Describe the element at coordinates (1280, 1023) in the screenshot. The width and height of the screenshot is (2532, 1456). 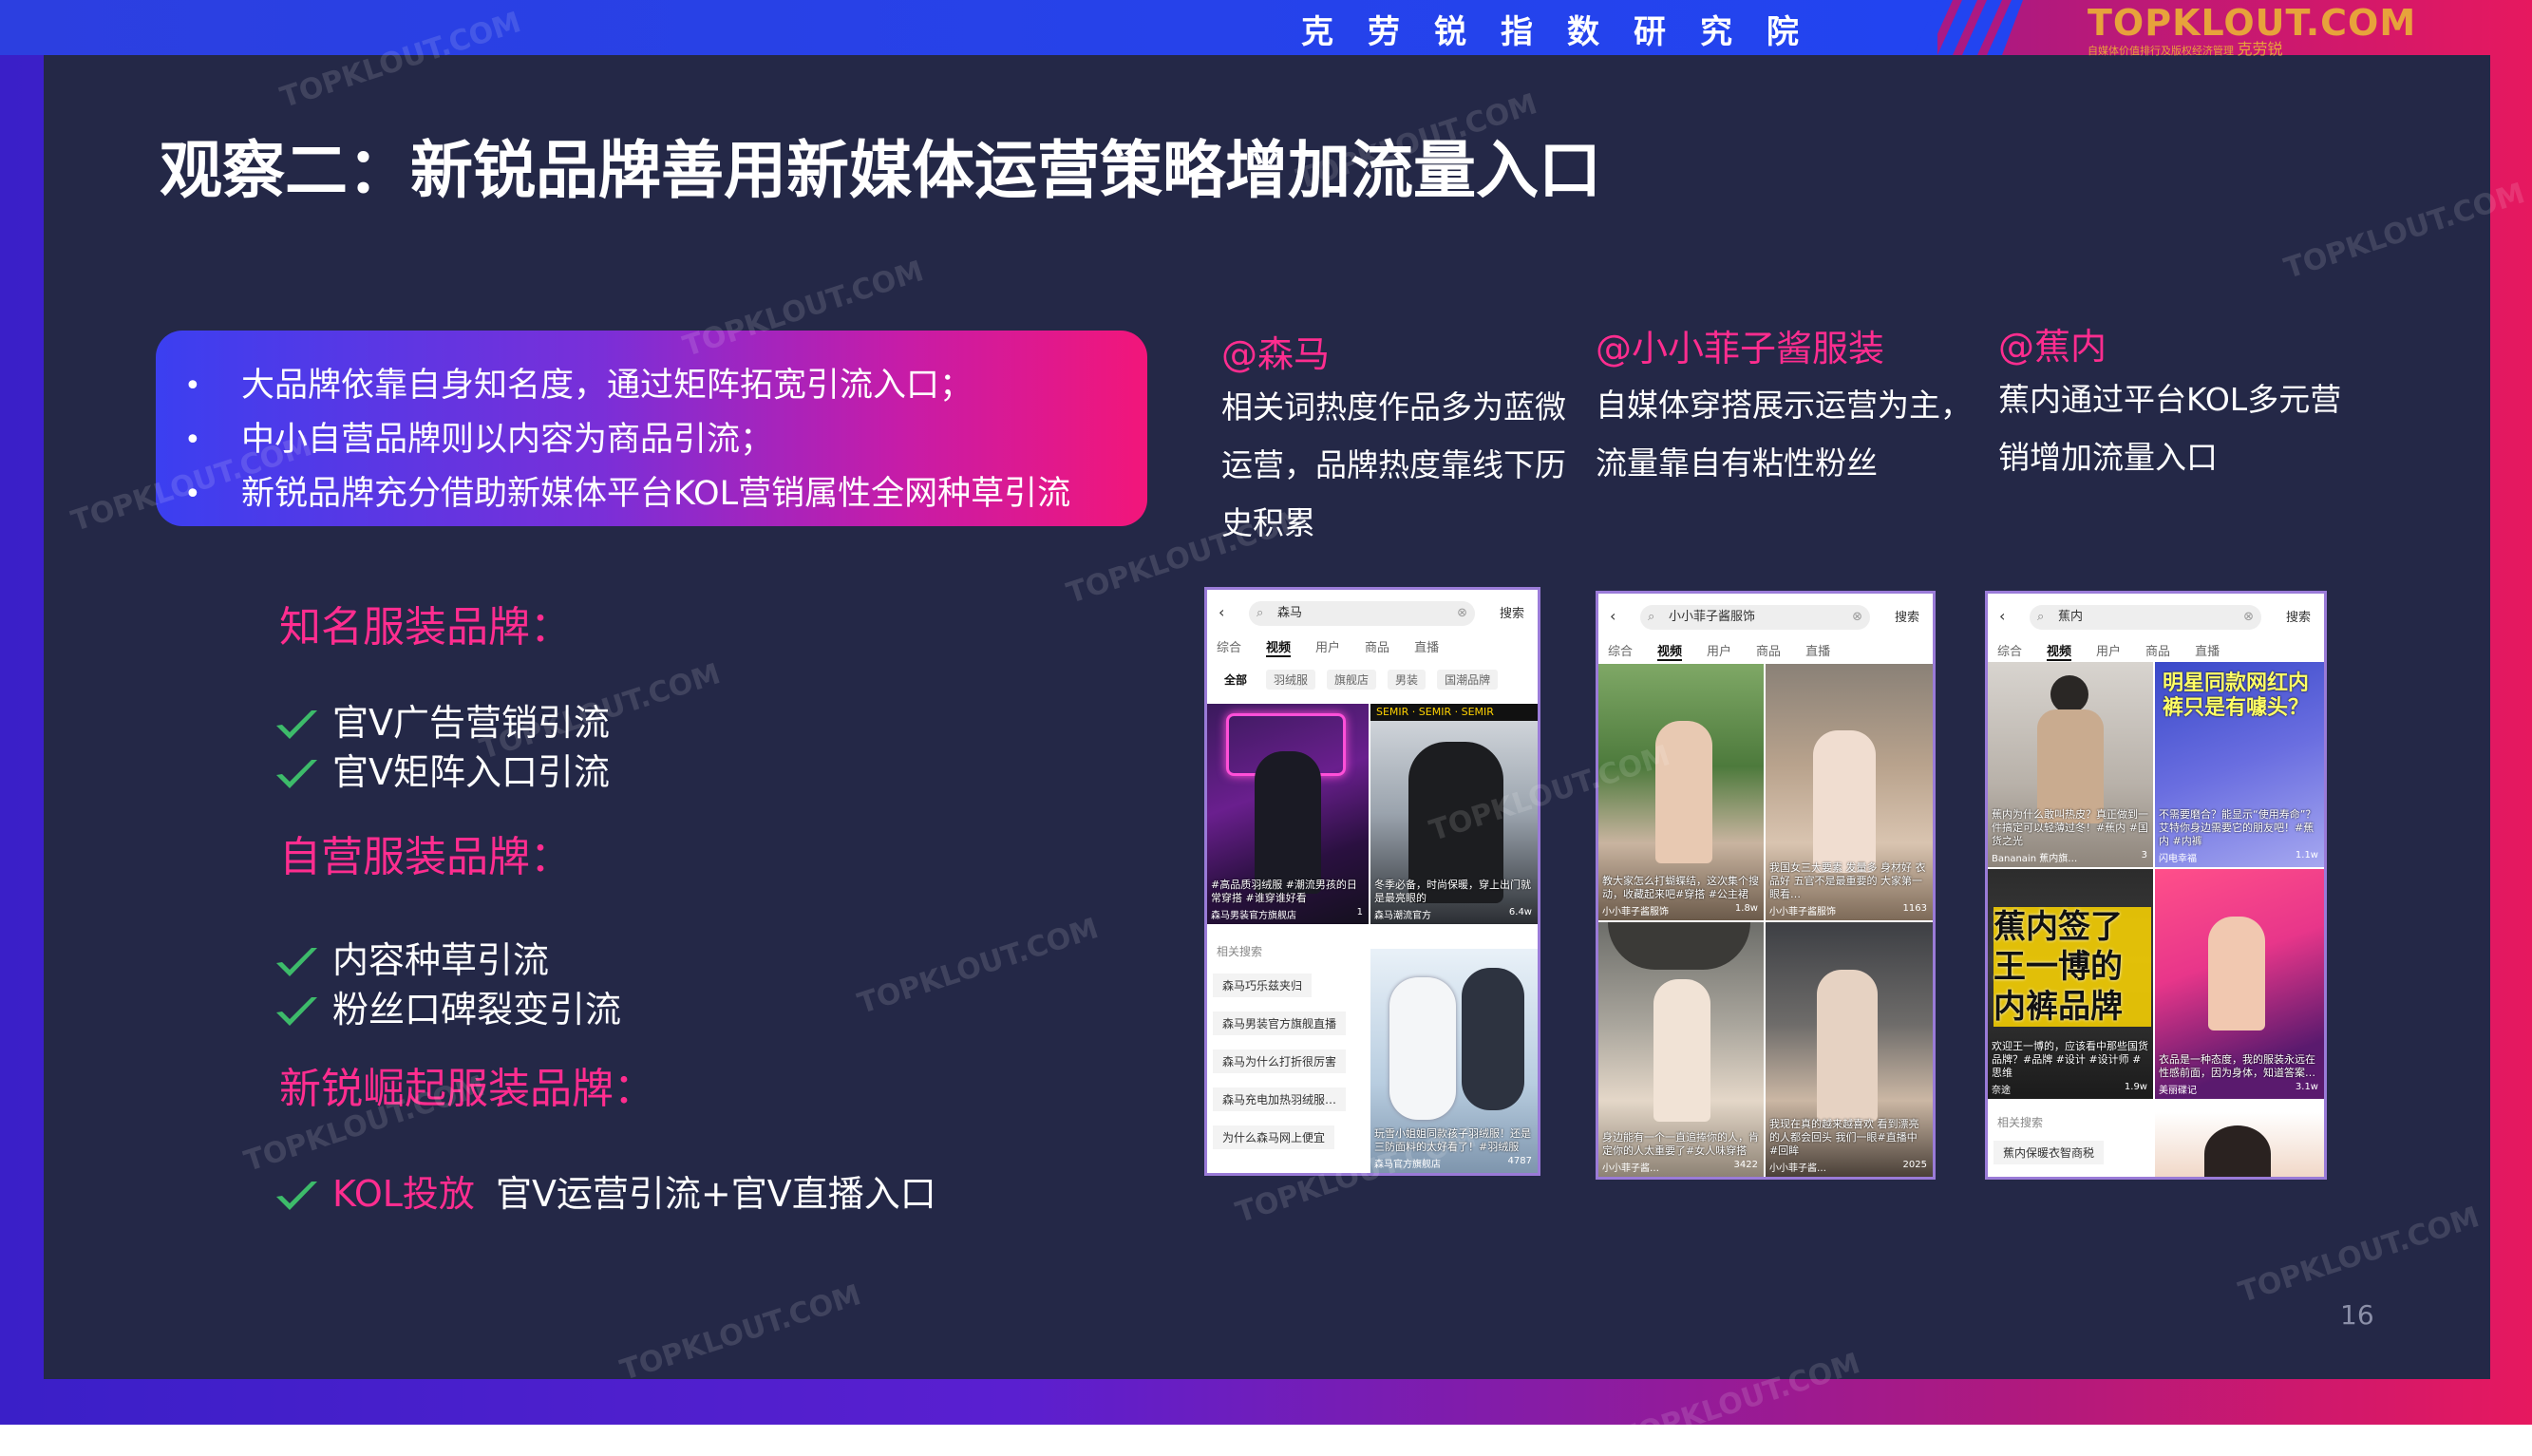
I see `related-search-item: 森马男装官方旗舰直播` at that location.